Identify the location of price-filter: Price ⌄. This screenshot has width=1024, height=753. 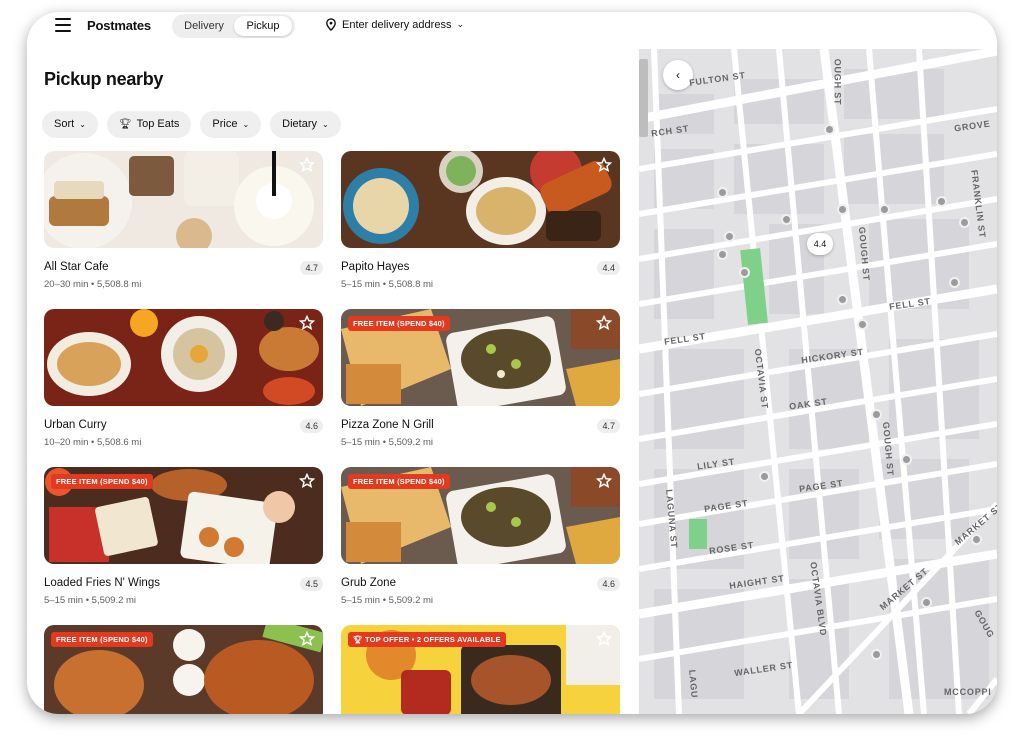
(231, 124).